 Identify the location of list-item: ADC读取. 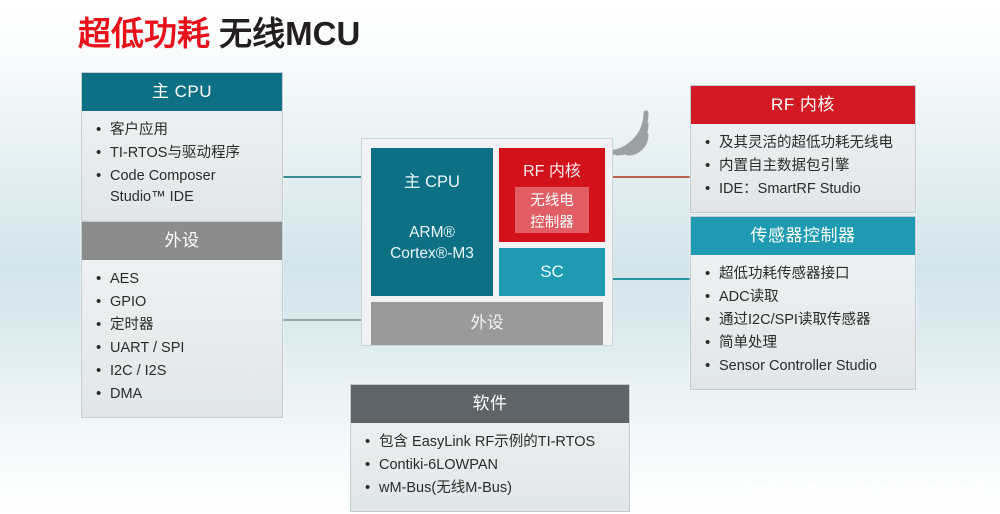
(804, 297).